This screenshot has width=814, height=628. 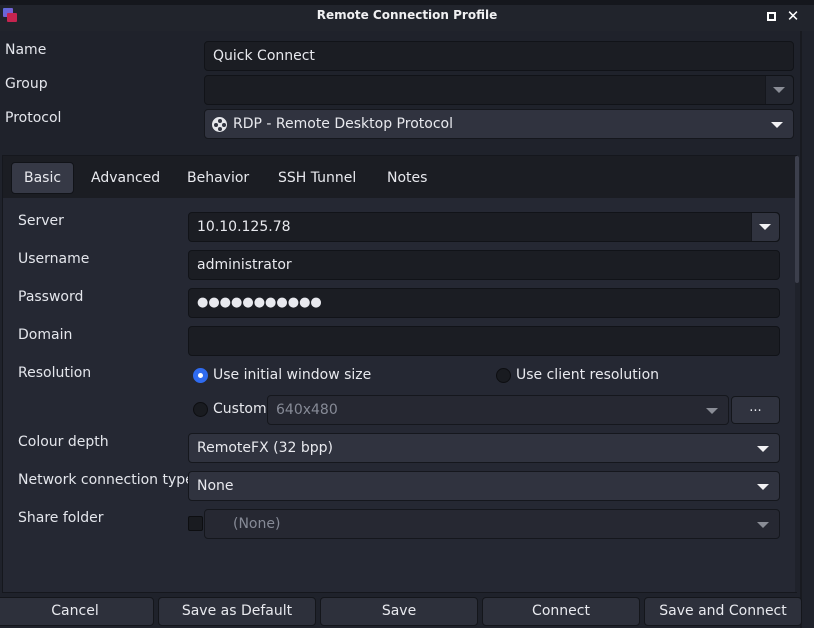 What do you see at coordinates (55, 373) in the screenshot?
I see `resolution-label: Resolution` at bounding box center [55, 373].